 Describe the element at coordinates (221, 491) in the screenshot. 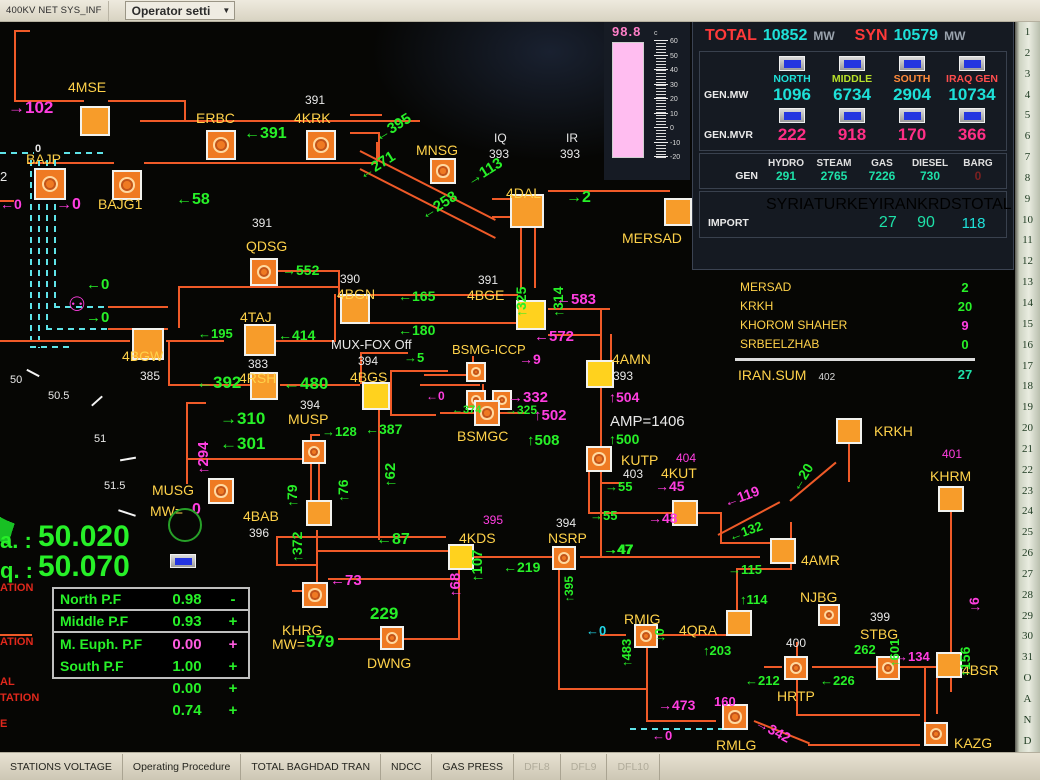

I see `gen-musg` at that location.